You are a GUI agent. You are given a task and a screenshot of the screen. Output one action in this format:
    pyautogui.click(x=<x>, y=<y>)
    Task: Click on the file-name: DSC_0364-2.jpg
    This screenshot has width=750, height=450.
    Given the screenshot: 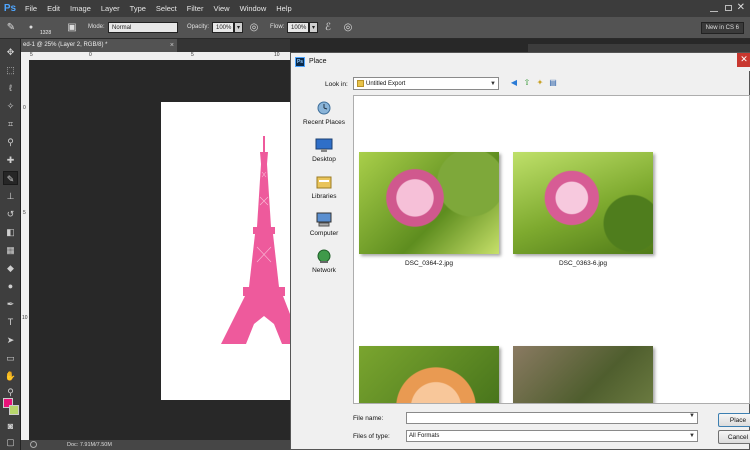 What is the action you would take?
    pyautogui.click(x=429, y=263)
    